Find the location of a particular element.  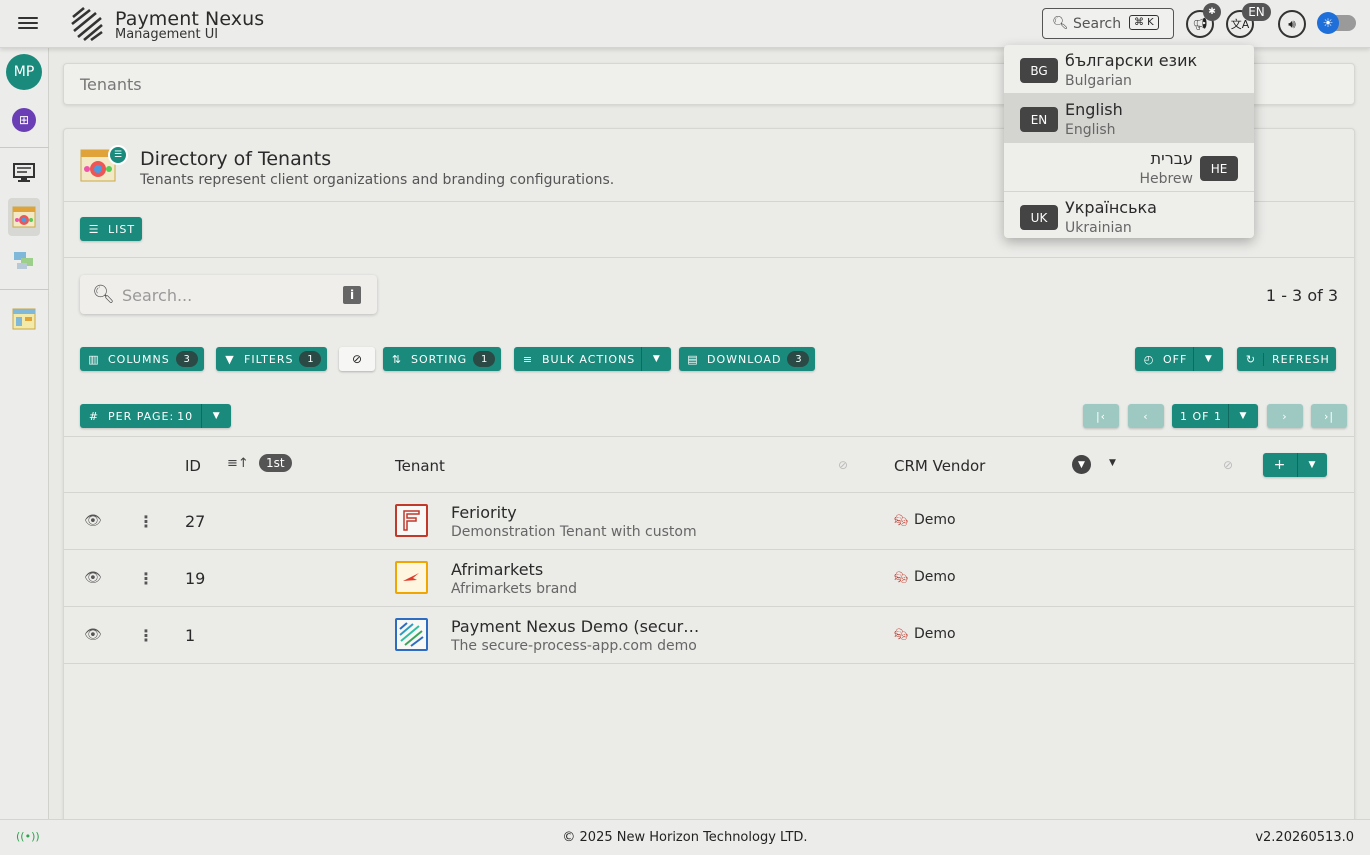

auto-refresh-button: ◴ OFF ▼ is located at coordinates (1179, 359).